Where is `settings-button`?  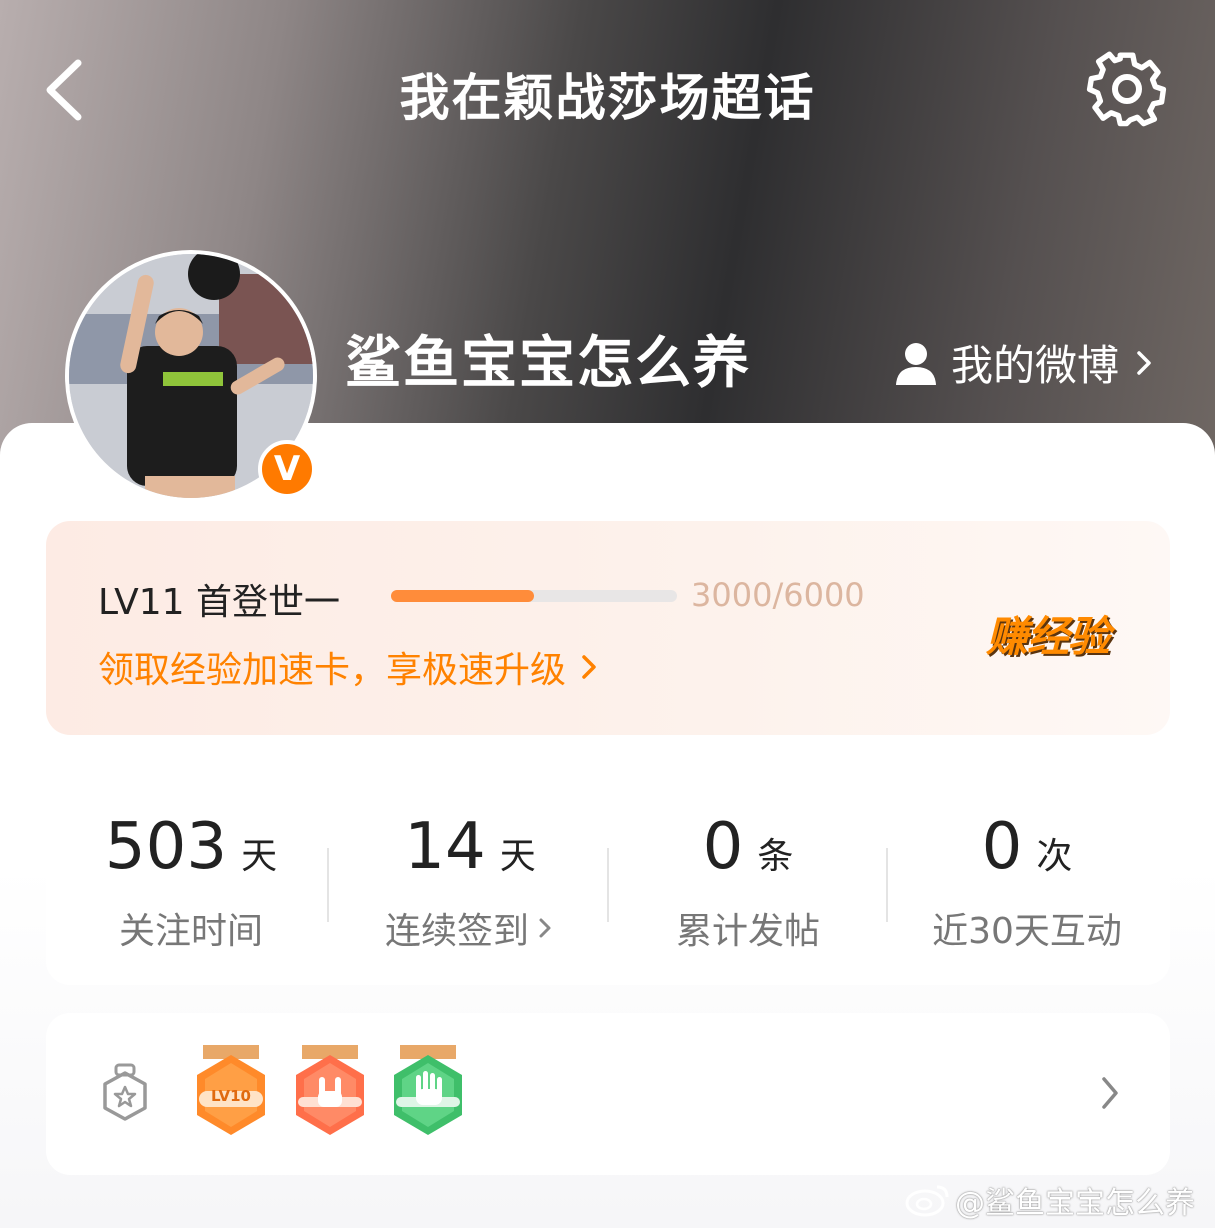
settings-button is located at coordinates (1127, 89).